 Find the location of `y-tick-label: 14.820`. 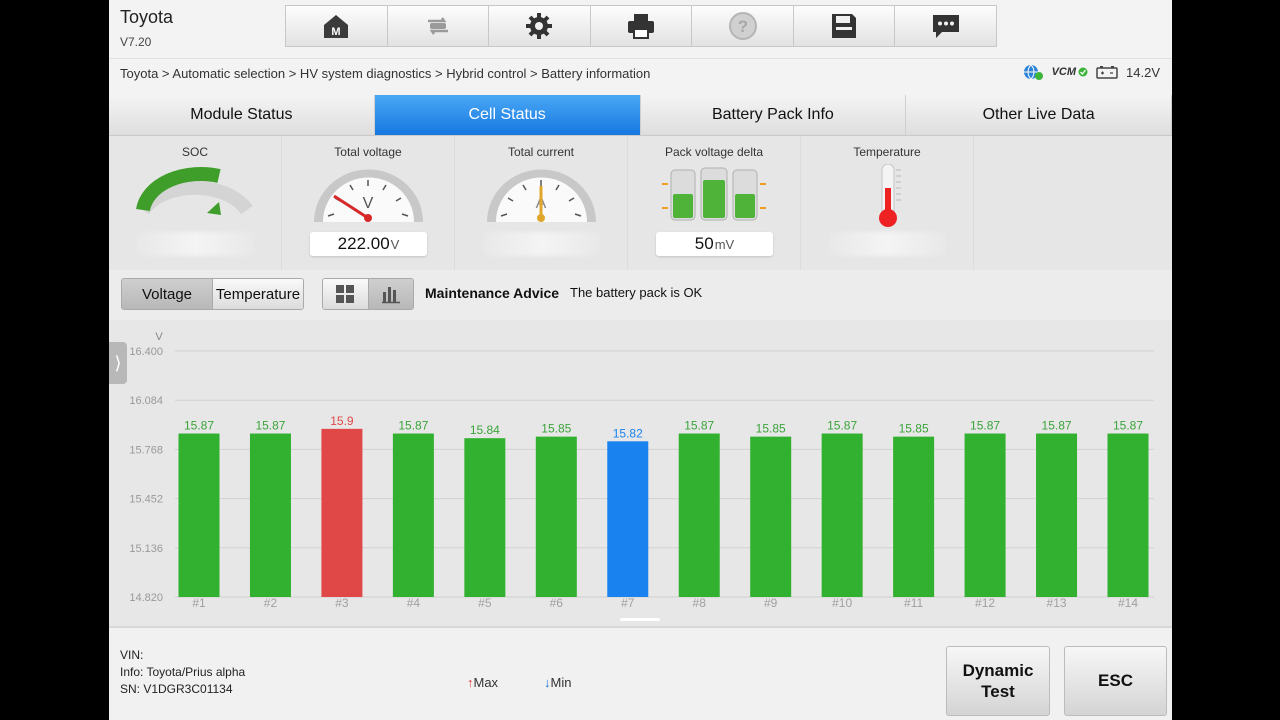

y-tick-label: 14.820 is located at coordinates (146, 598).